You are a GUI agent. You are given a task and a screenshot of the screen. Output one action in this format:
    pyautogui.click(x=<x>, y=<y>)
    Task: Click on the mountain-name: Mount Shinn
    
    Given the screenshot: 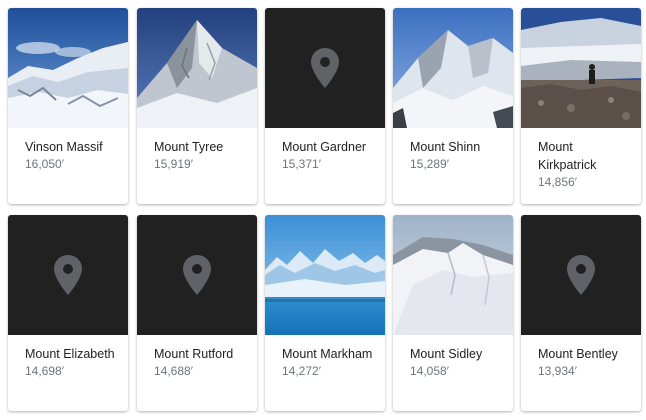 What is the action you would take?
    pyautogui.click(x=445, y=147)
    